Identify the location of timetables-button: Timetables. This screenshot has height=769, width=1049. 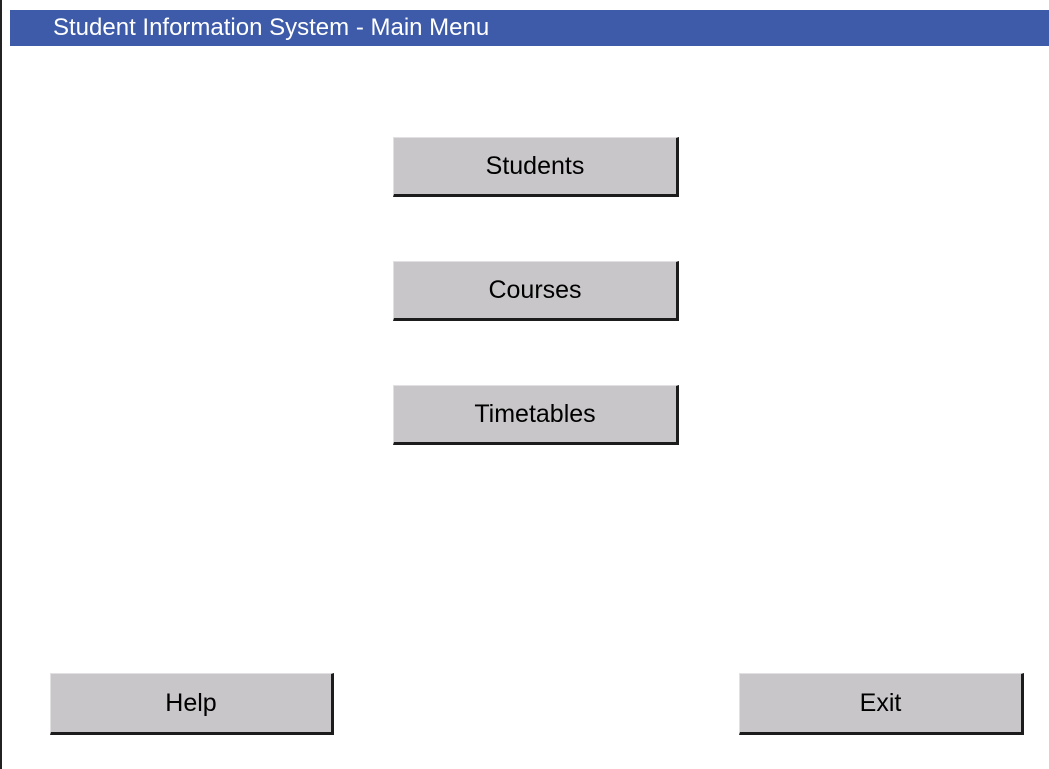
(536, 415).